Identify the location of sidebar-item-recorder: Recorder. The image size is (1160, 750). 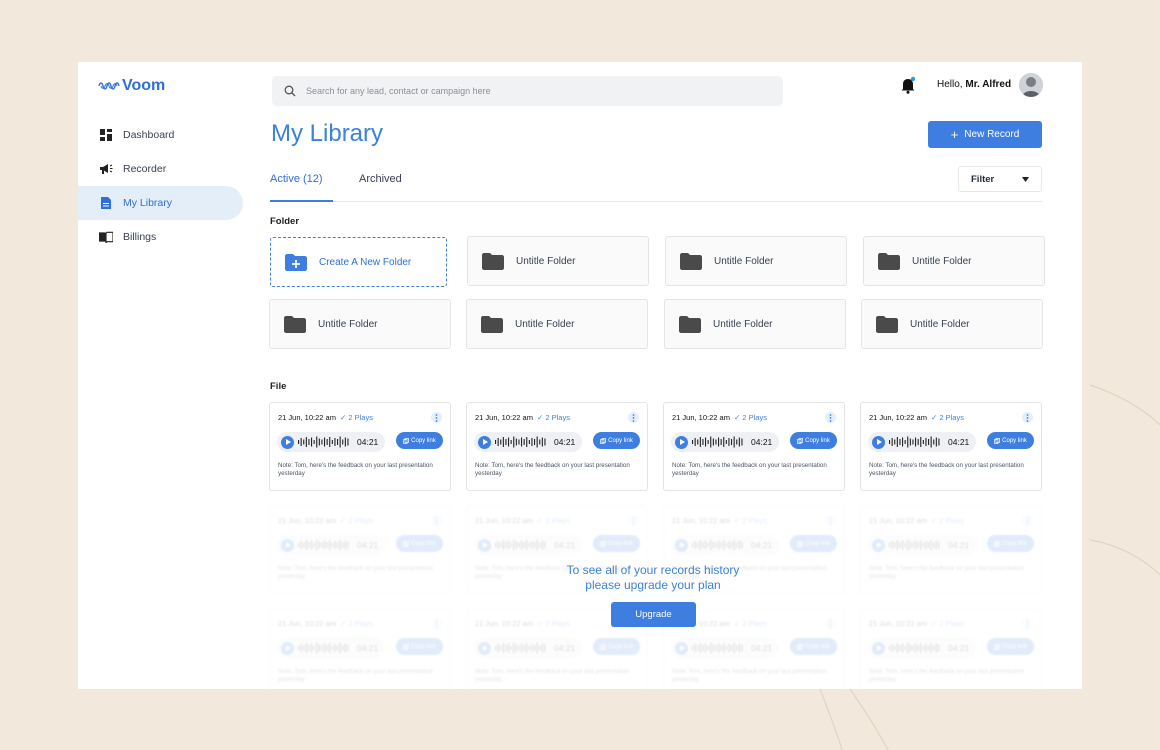
(160, 169).